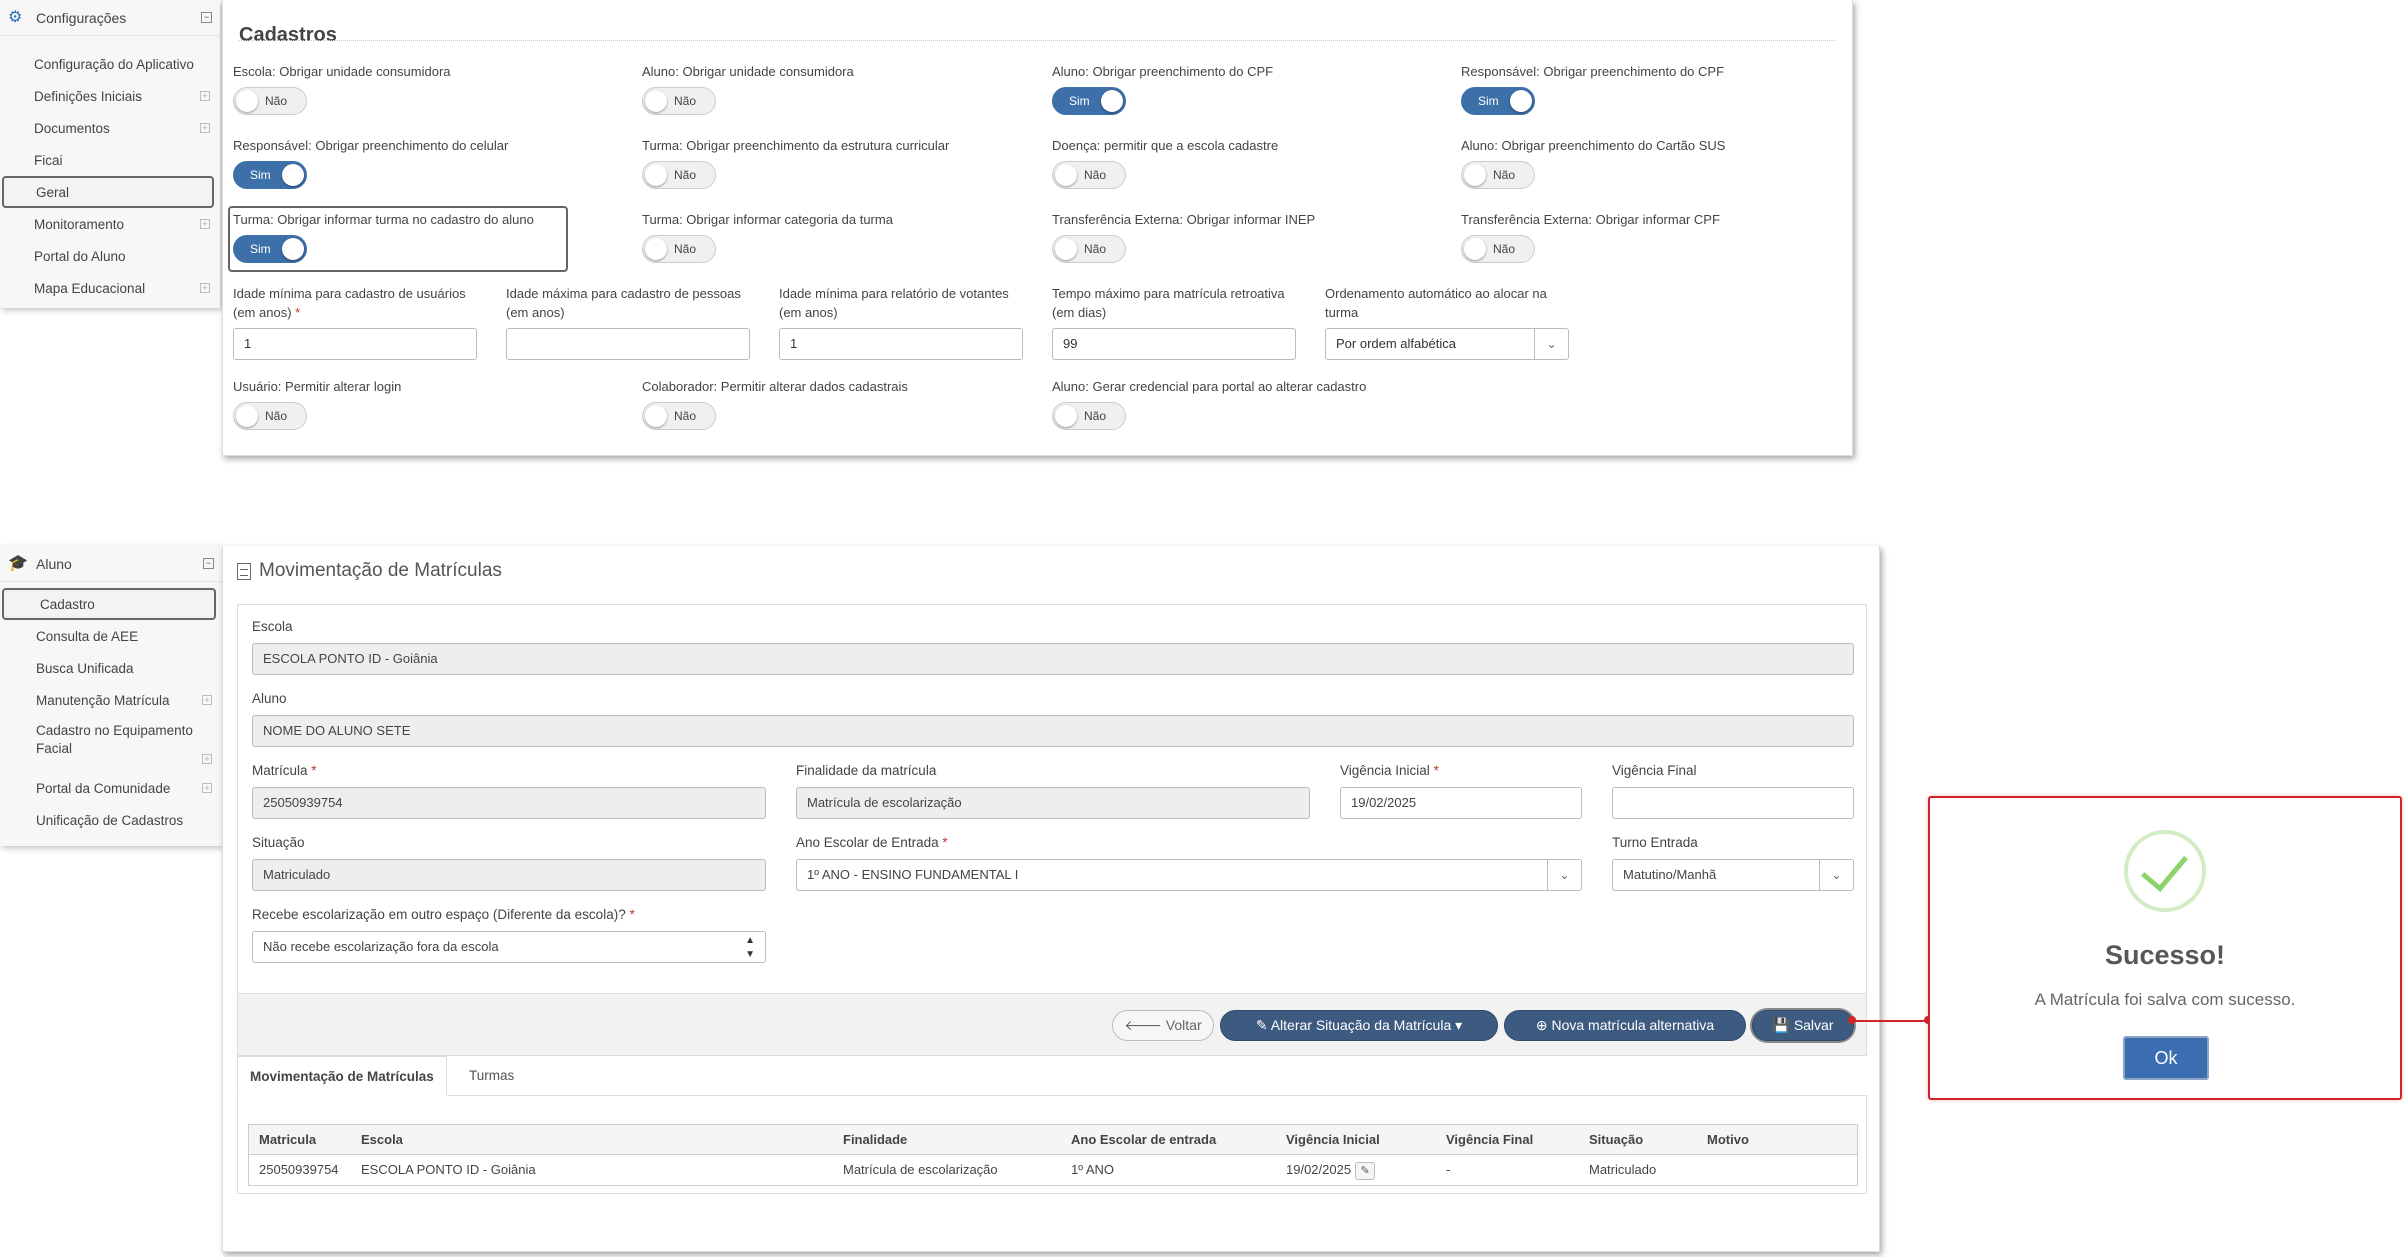 This screenshot has width=2406, height=1257. What do you see at coordinates (110, 96) in the screenshot?
I see `sidebar-item-definicoes-iniciais: Definições Iniciais +` at bounding box center [110, 96].